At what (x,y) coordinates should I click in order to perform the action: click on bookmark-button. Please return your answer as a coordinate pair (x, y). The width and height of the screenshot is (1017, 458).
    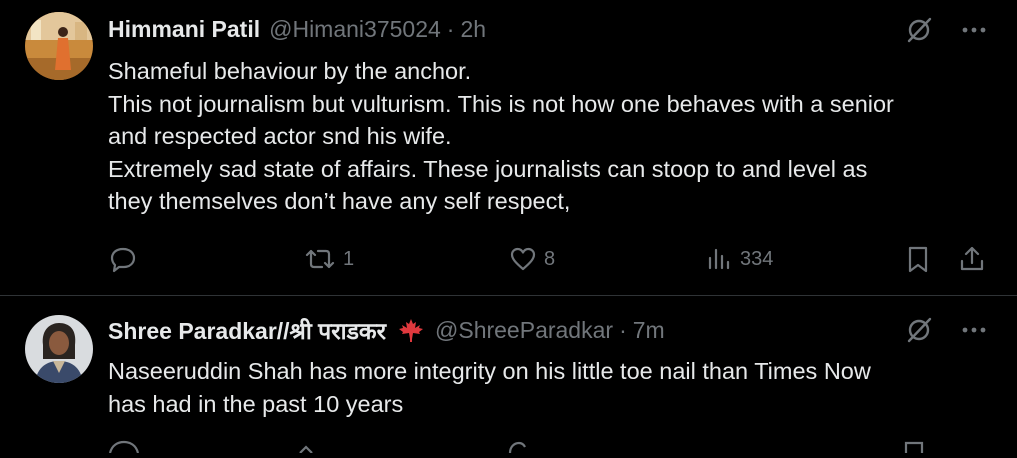
    Looking at the image, I should click on (918, 259).